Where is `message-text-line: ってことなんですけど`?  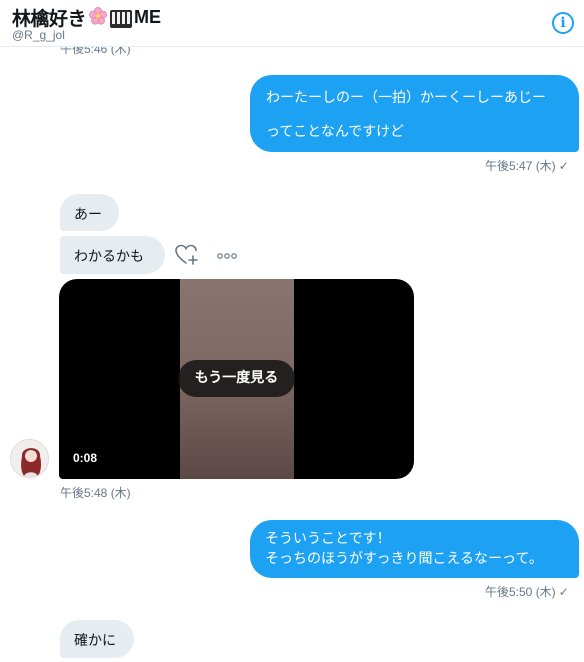
message-text-line: ってことなんですけど is located at coordinates (335, 132).